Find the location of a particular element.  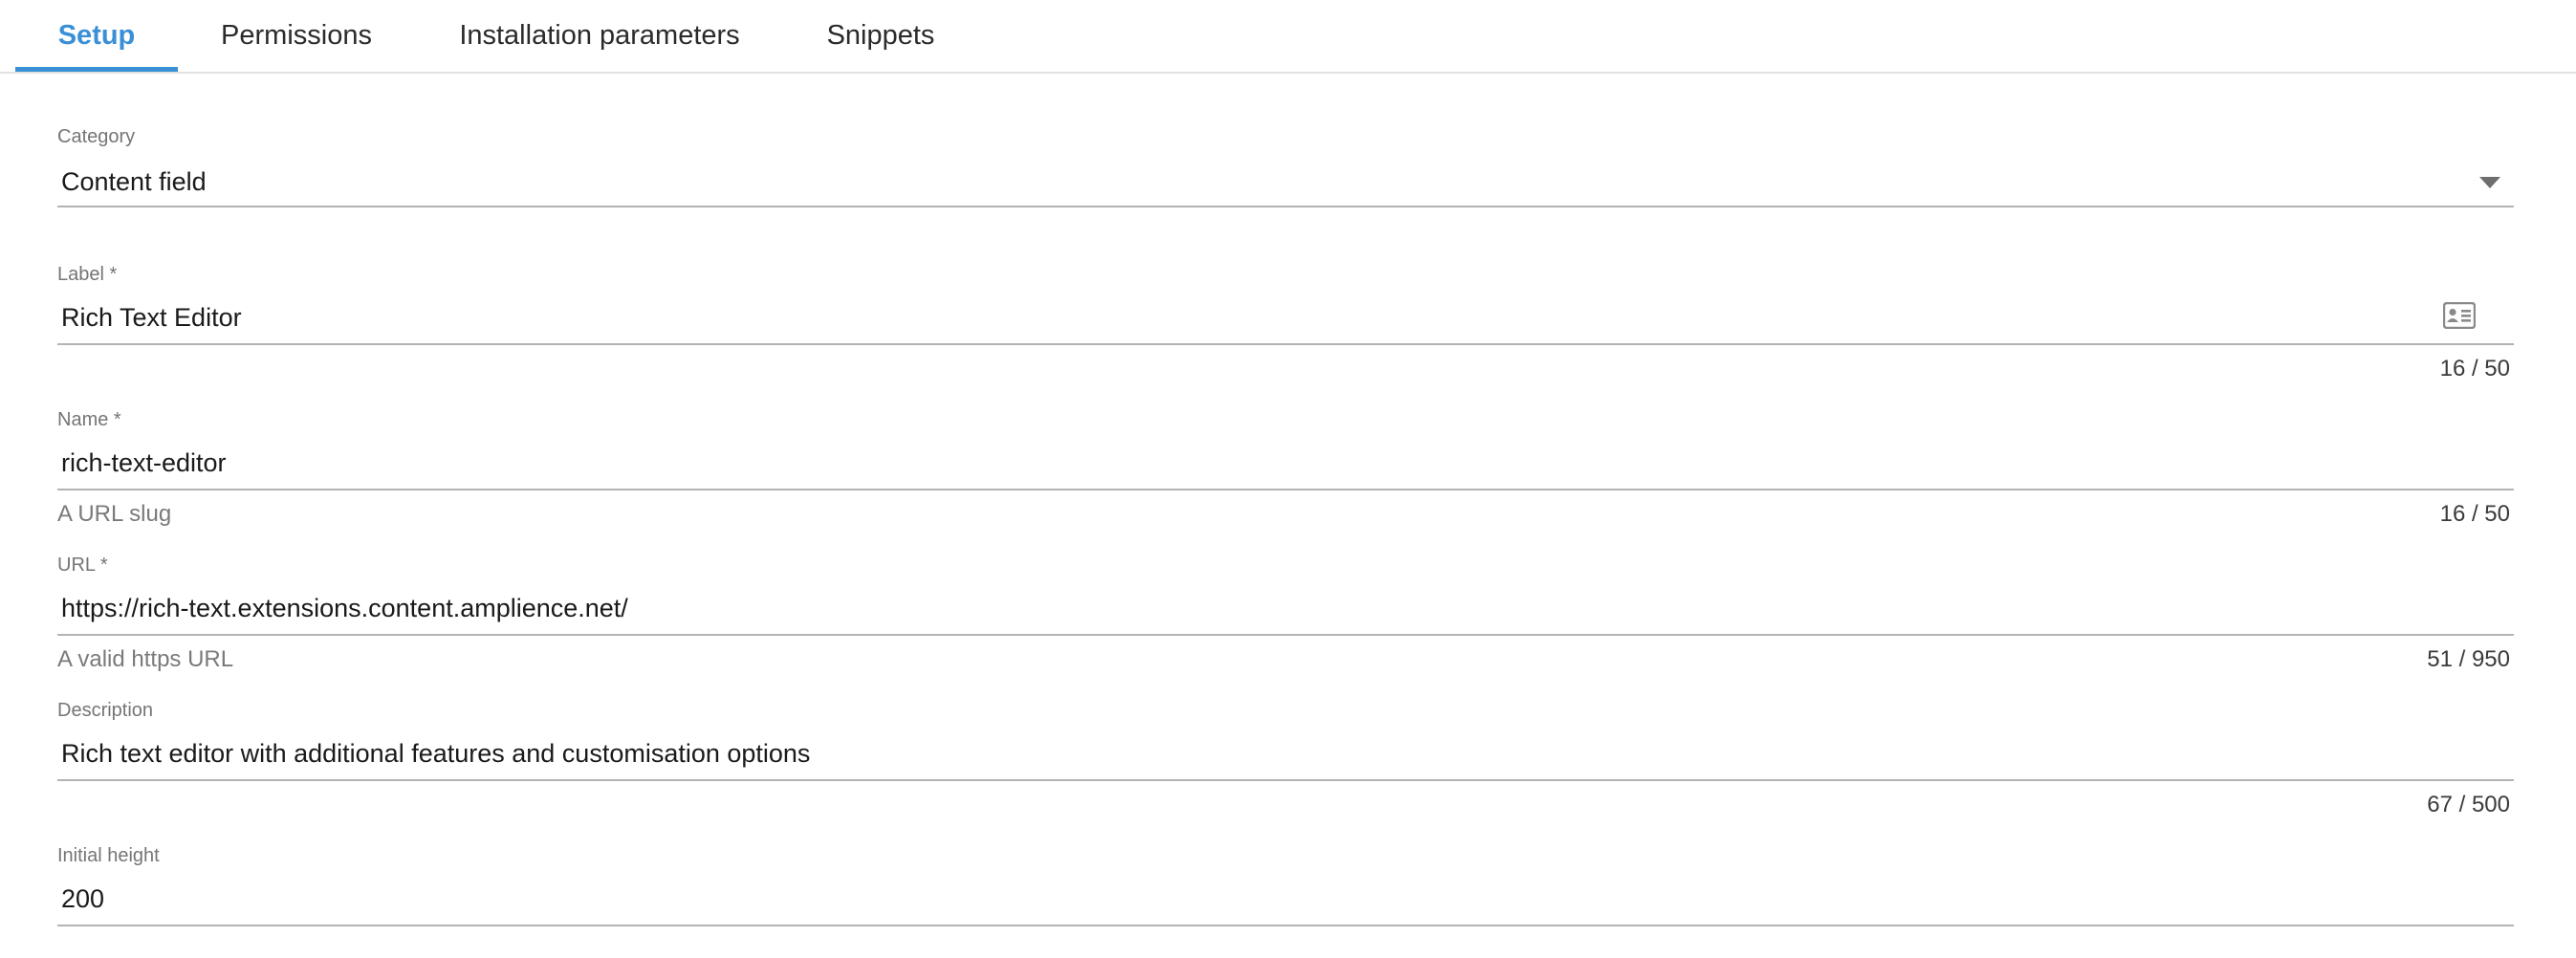

tab-setup: Setup is located at coordinates (96, 36).